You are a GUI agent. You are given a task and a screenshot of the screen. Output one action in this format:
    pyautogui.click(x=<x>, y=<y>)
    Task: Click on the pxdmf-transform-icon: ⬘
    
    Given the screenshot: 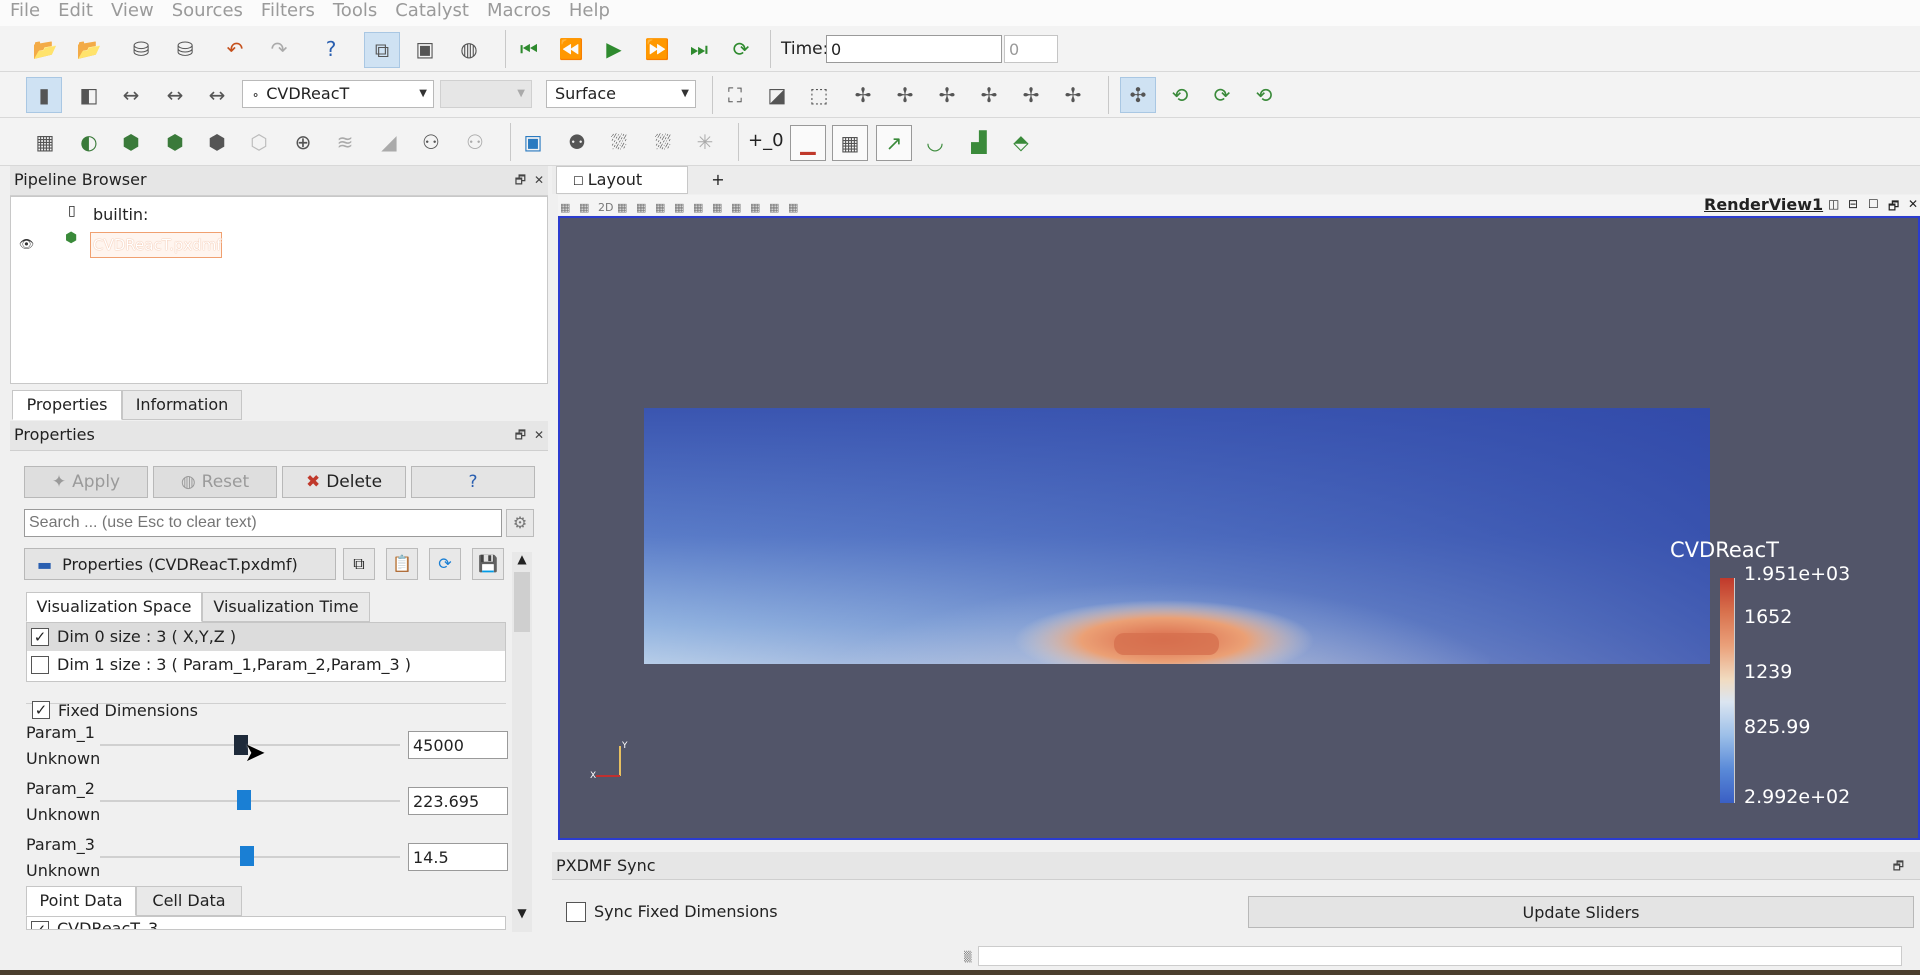 What is the action you would take?
    pyautogui.click(x=1021, y=142)
    